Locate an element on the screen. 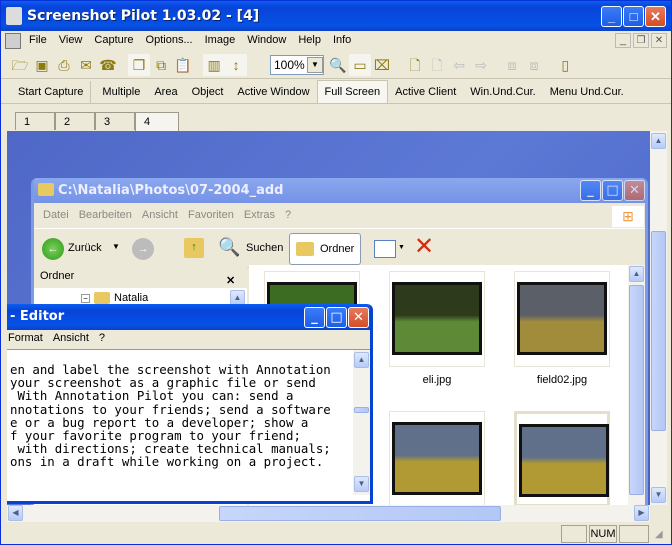 The height and width of the screenshot is (545, 672). menu-view: View is located at coordinates (71, 40).